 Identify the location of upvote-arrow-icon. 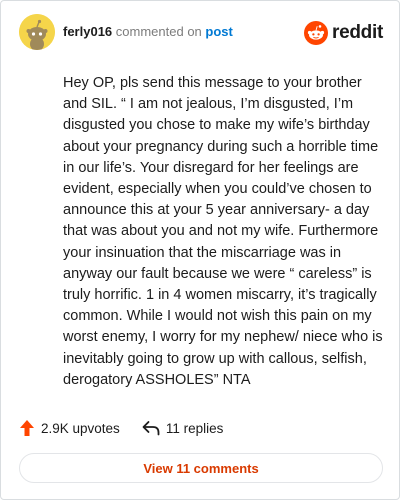
(27, 428).